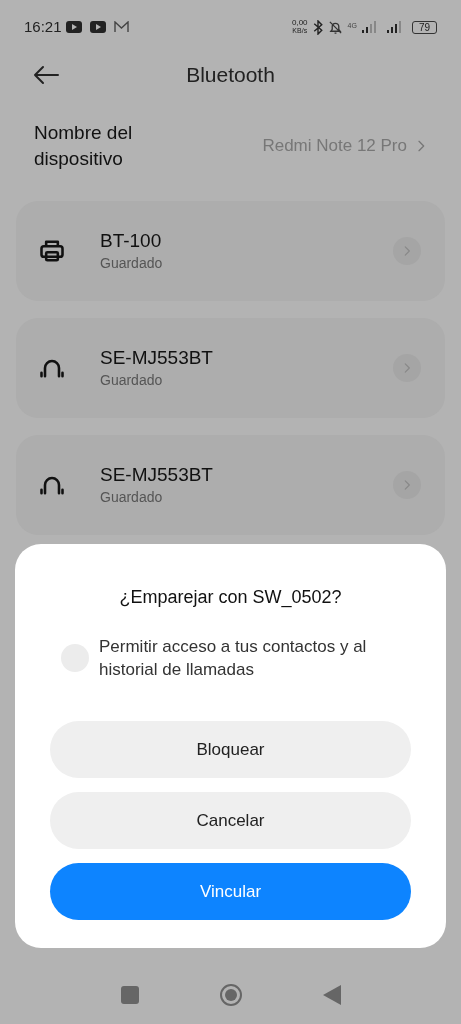 The image size is (461, 1024). Describe the element at coordinates (335, 27) in the screenshot. I see `bell-off-icon` at that location.